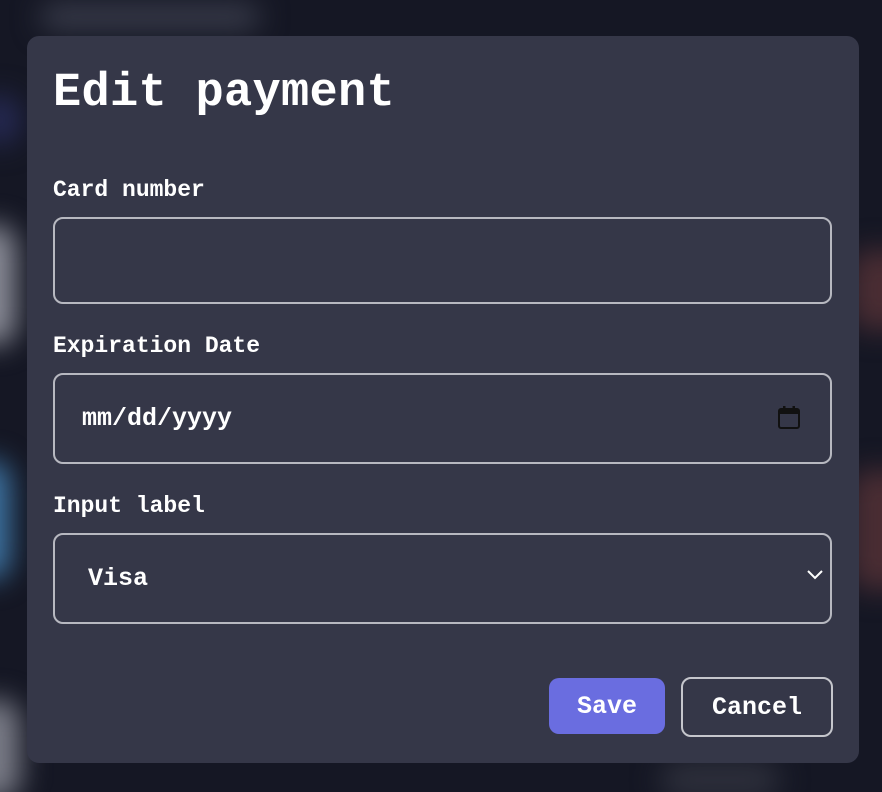 The width and height of the screenshot is (882, 792). I want to click on card-type-selected-value: Visa, so click(118, 578).